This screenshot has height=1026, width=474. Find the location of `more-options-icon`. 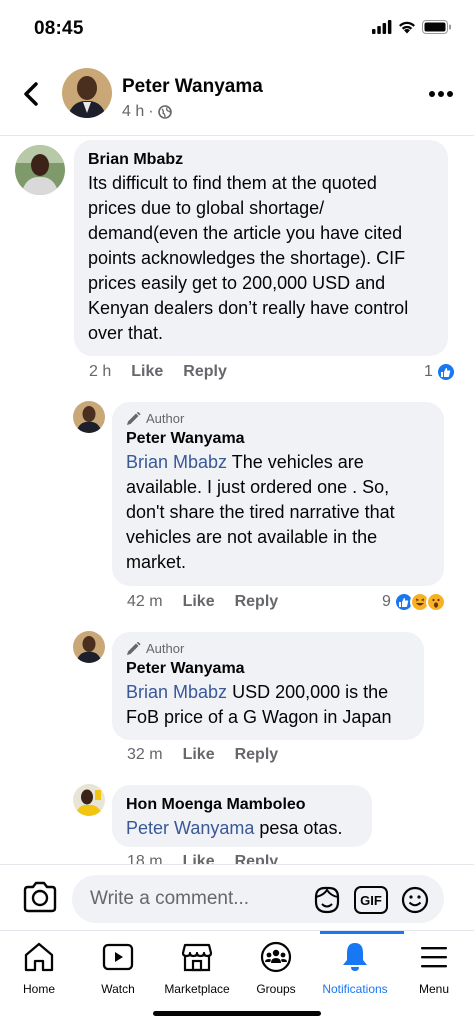

more-options-icon is located at coordinates (441, 94).